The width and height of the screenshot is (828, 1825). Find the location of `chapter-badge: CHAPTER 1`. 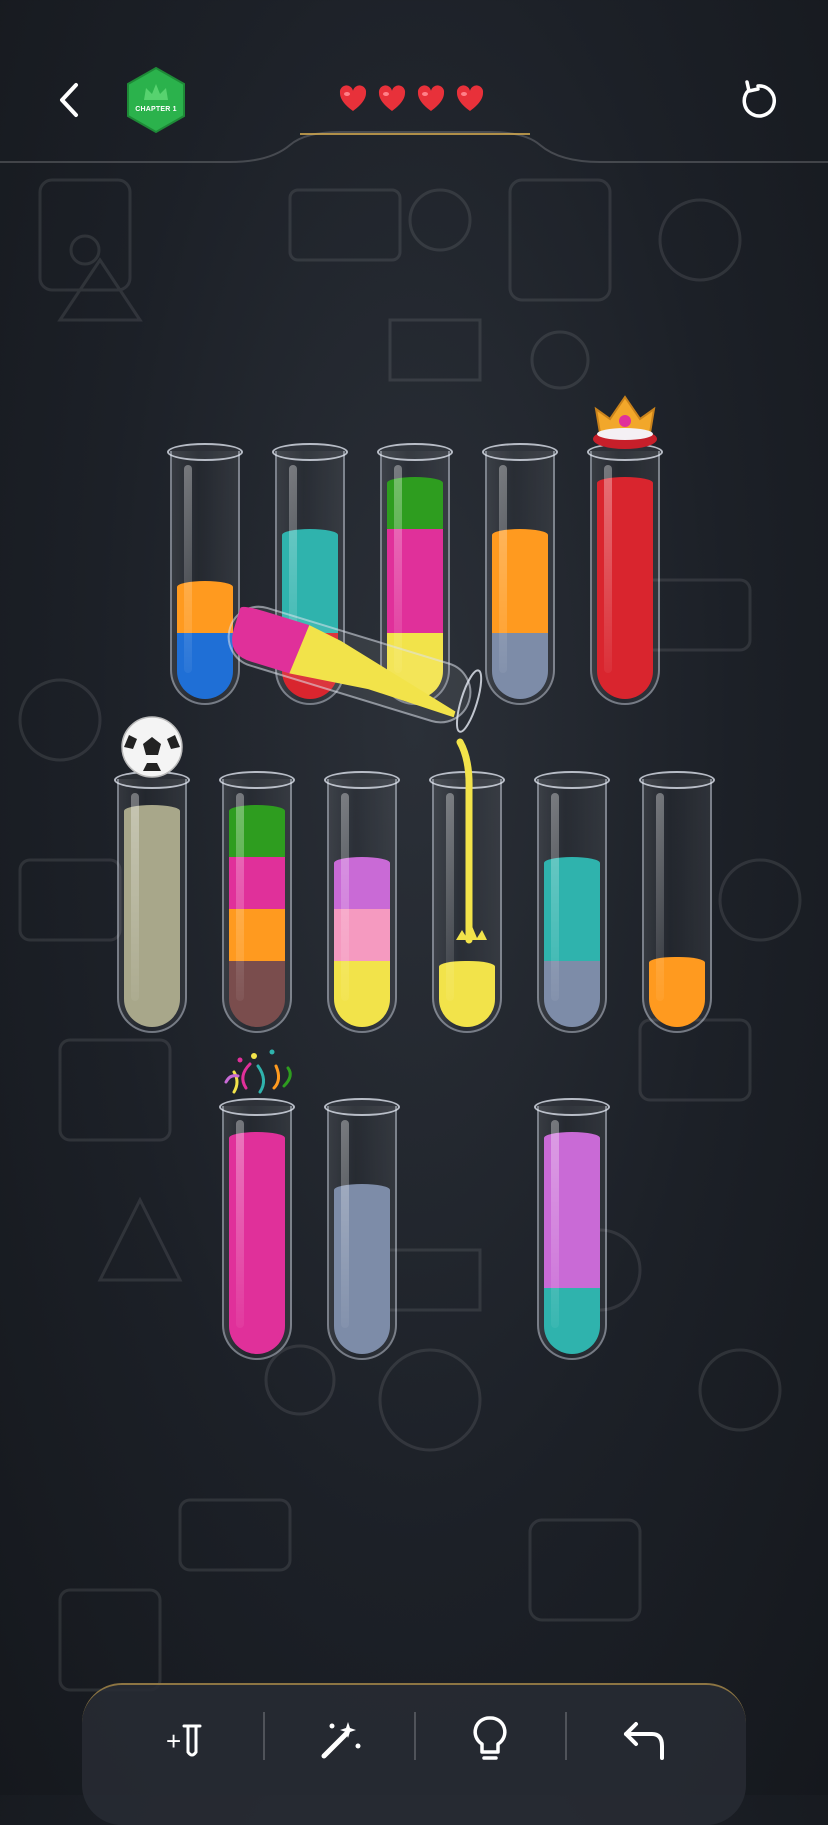

chapter-badge: CHAPTER 1 is located at coordinates (156, 100).